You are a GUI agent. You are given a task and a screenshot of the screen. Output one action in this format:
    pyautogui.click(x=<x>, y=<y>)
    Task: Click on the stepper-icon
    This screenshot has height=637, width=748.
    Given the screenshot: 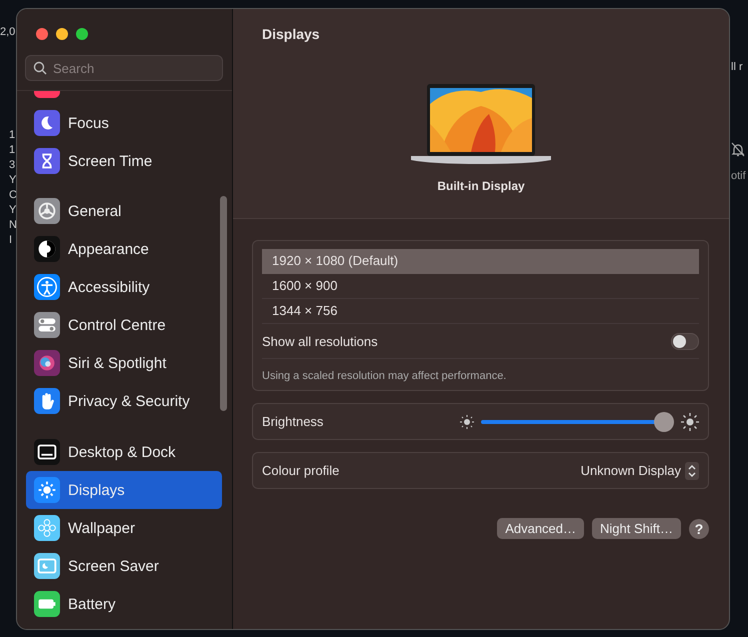 What is the action you would take?
    pyautogui.click(x=692, y=471)
    